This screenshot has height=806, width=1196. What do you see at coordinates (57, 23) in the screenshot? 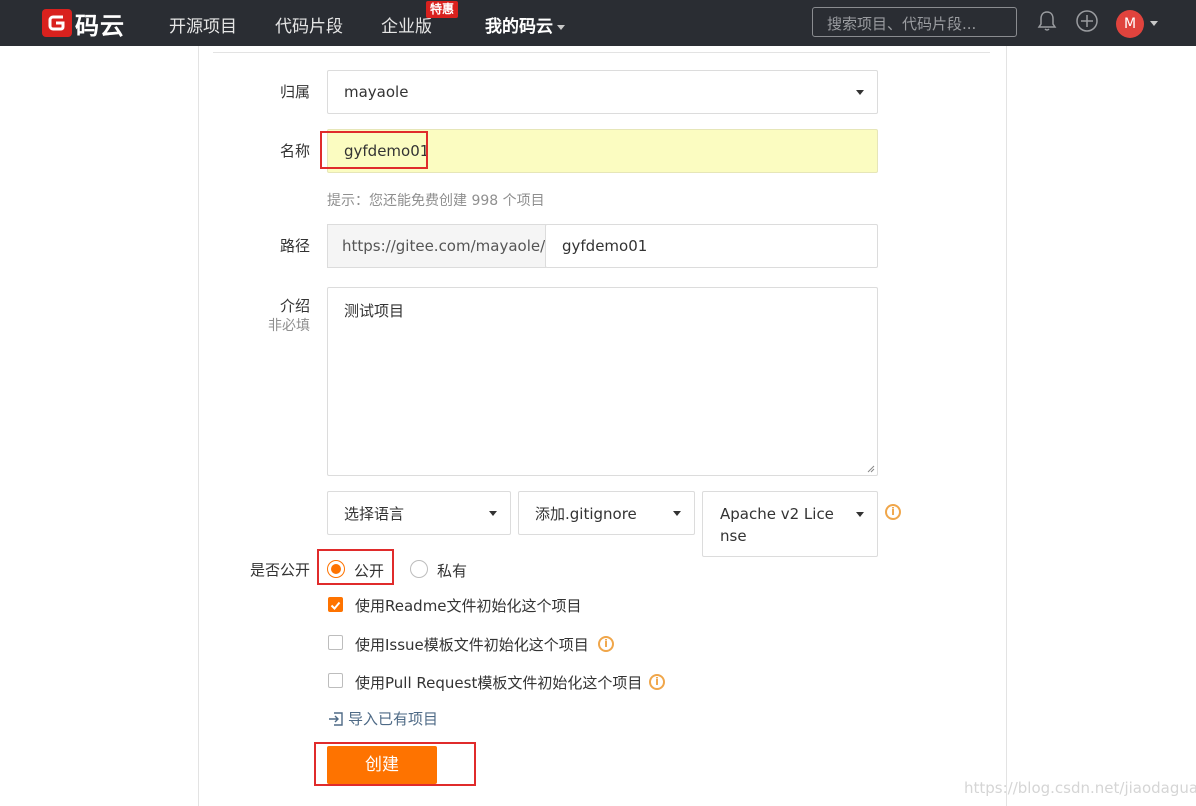
I see `logo-mark-icon` at bounding box center [57, 23].